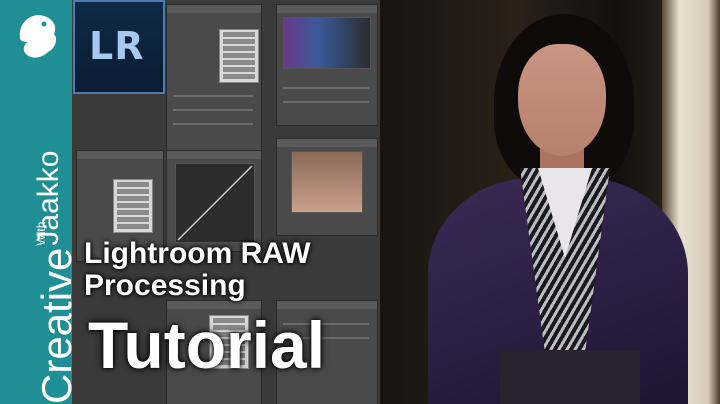 This screenshot has width=720, height=404. What do you see at coordinates (38, 36) in the screenshot?
I see `bird-icon` at bounding box center [38, 36].